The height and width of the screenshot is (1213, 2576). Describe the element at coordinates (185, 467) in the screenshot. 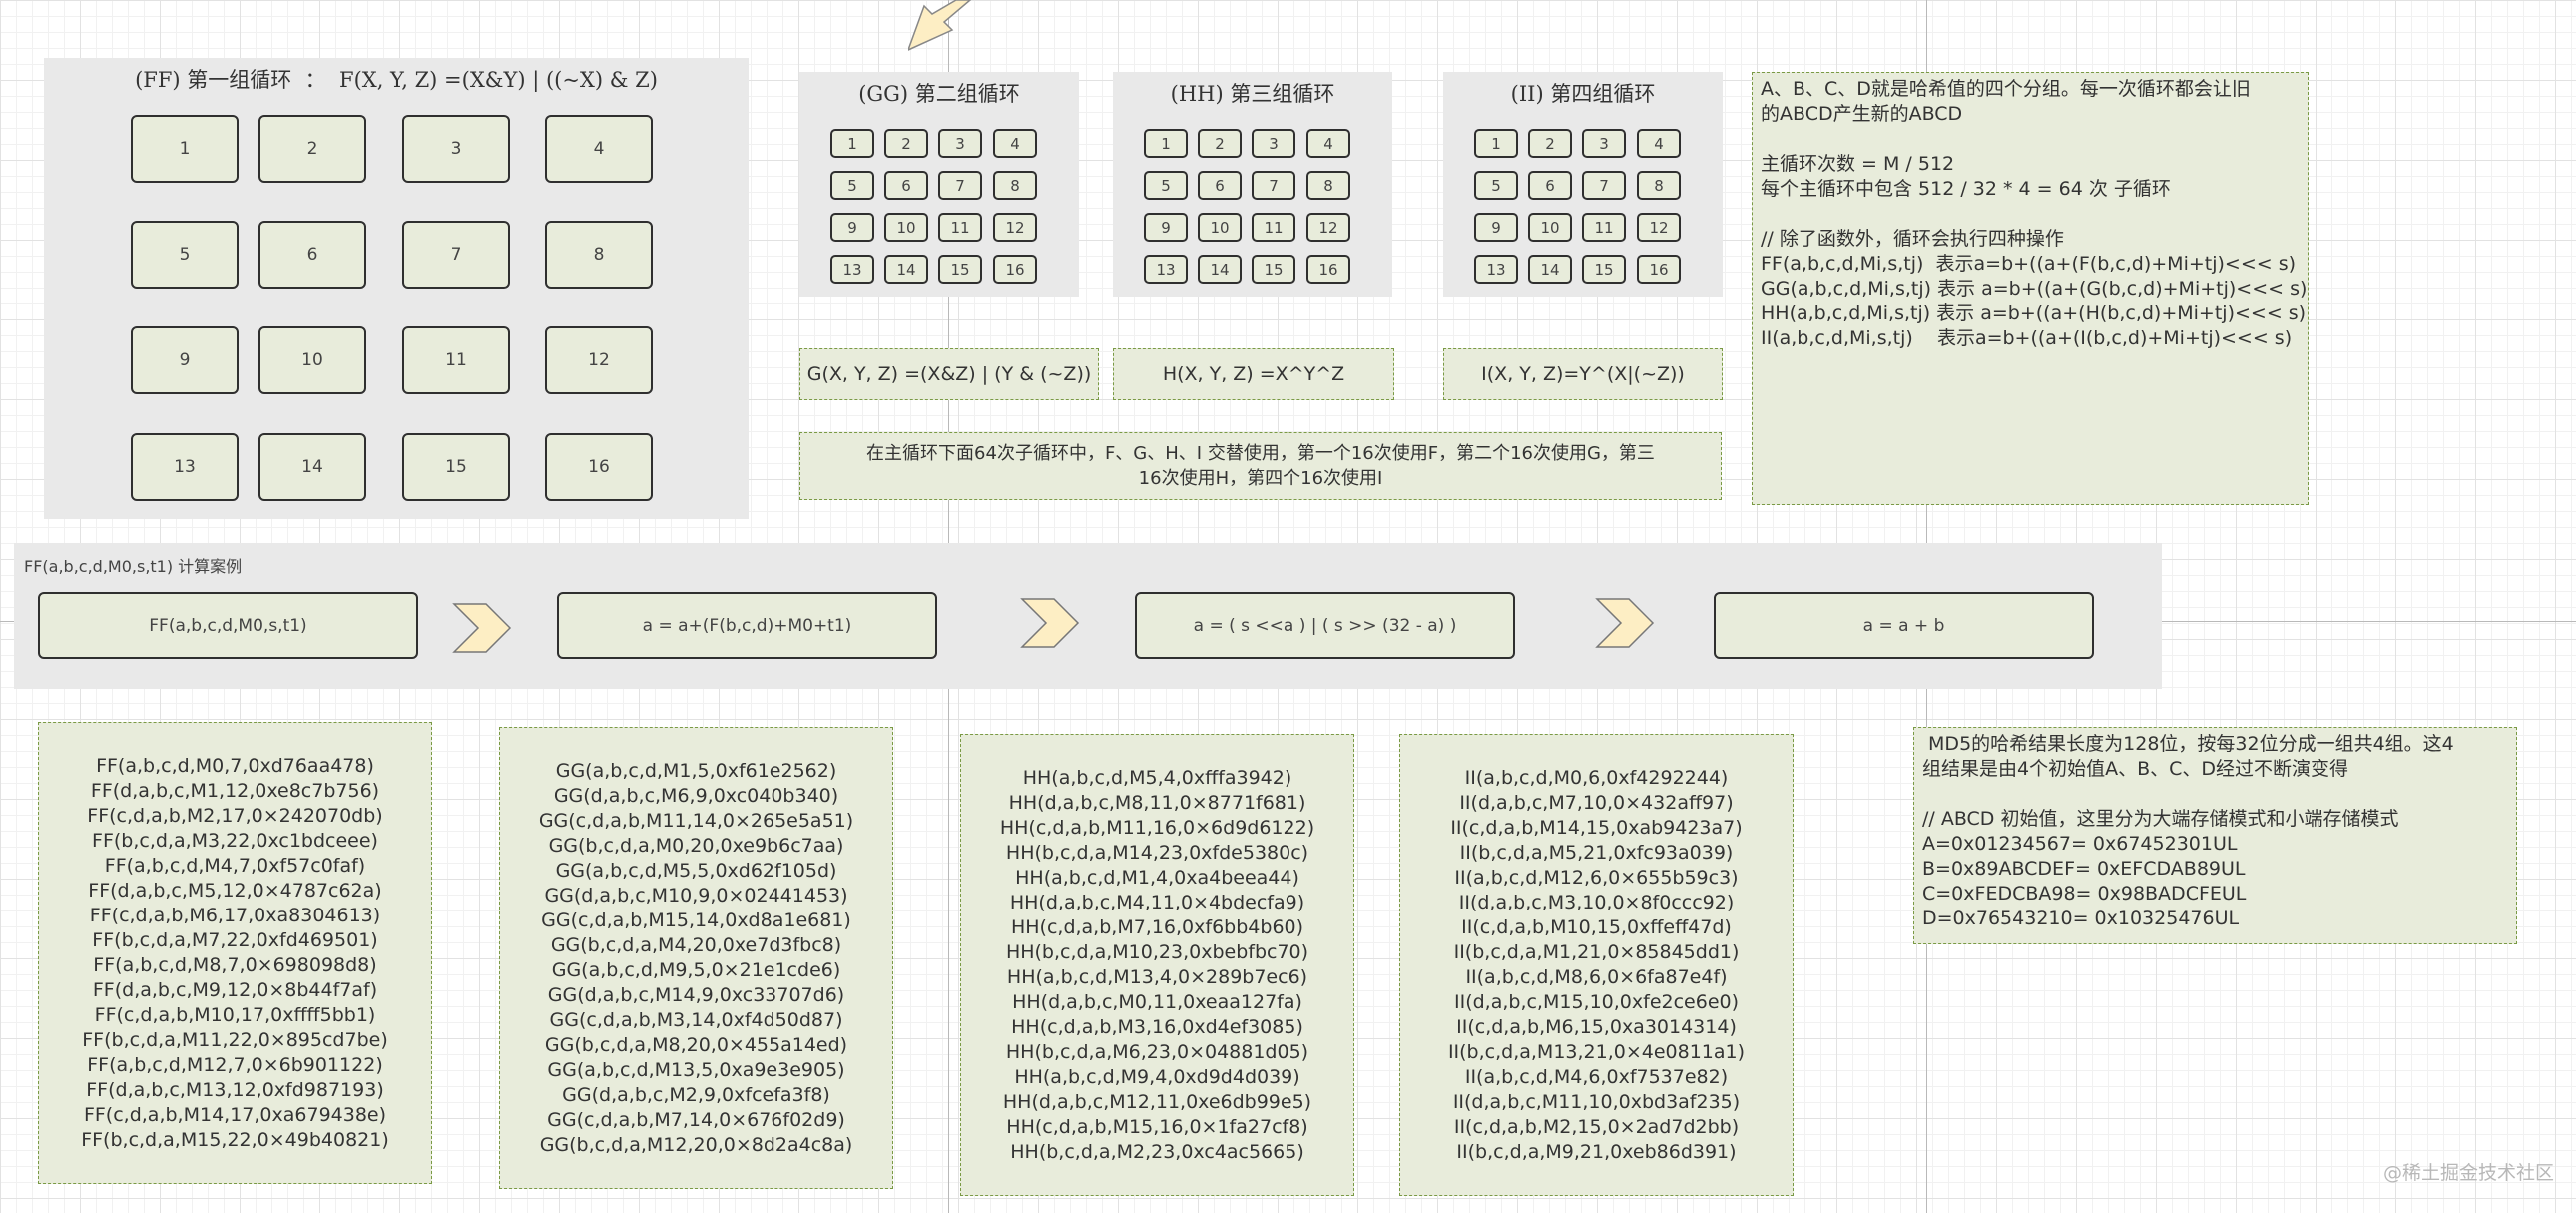

I see `ff-step-box: 13` at that location.